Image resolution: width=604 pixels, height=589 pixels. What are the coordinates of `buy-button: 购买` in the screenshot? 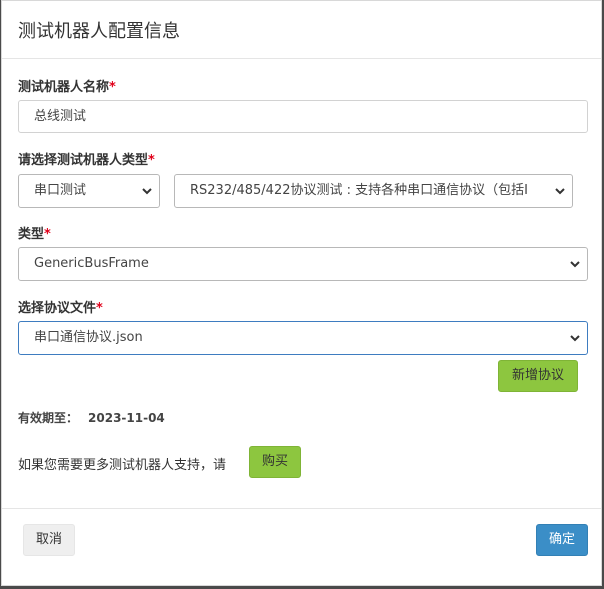 It's located at (275, 462).